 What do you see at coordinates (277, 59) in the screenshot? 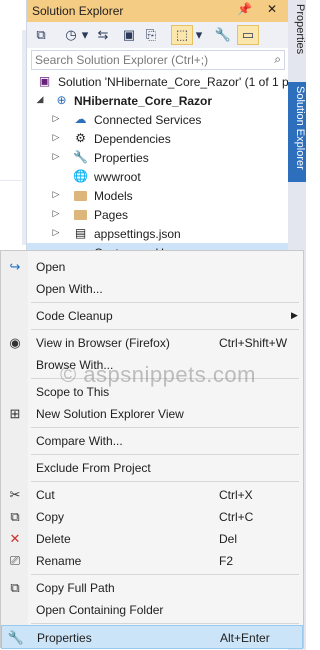
I see `search-icon: ⌕` at bounding box center [277, 59].